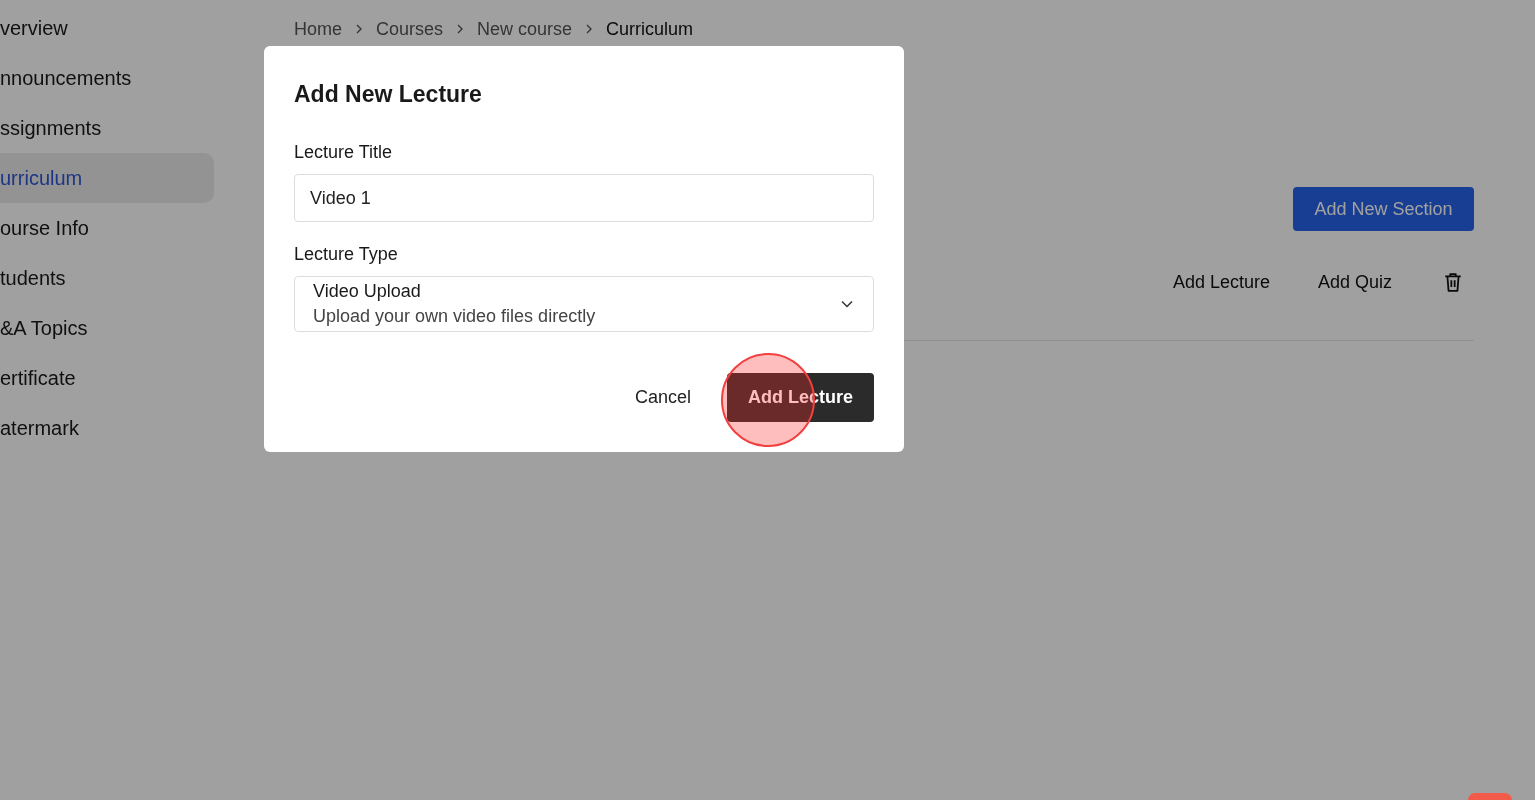  Describe the element at coordinates (662, 397) in the screenshot. I see `cancel-button: Cancel` at that location.